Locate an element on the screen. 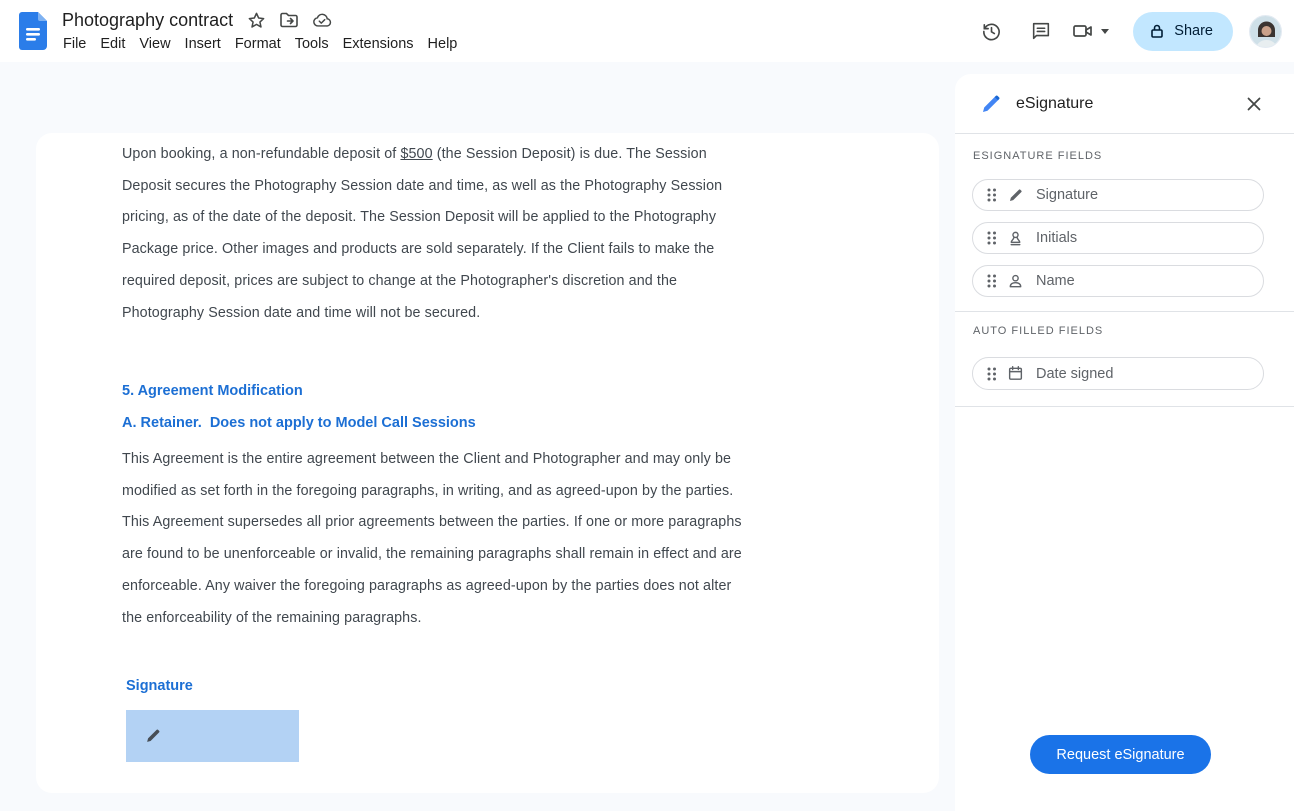 This screenshot has height=811, width=1294. autofill-fields-section-label: AUTO FILLED FIELDS is located at coordinates (1038, 331).